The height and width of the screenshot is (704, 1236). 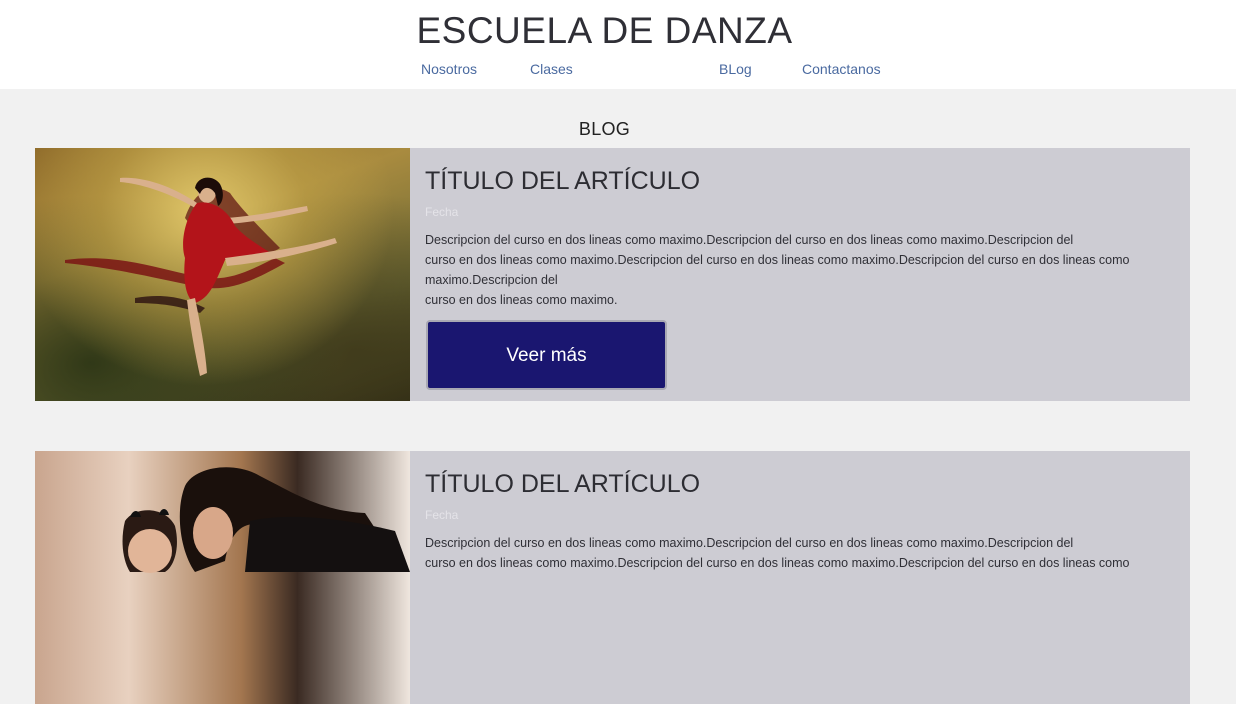 What do you see at coordinates (546, 355) in the screenshot?
I see `read-more-button: Veer más` at bounding box center [546, 355].